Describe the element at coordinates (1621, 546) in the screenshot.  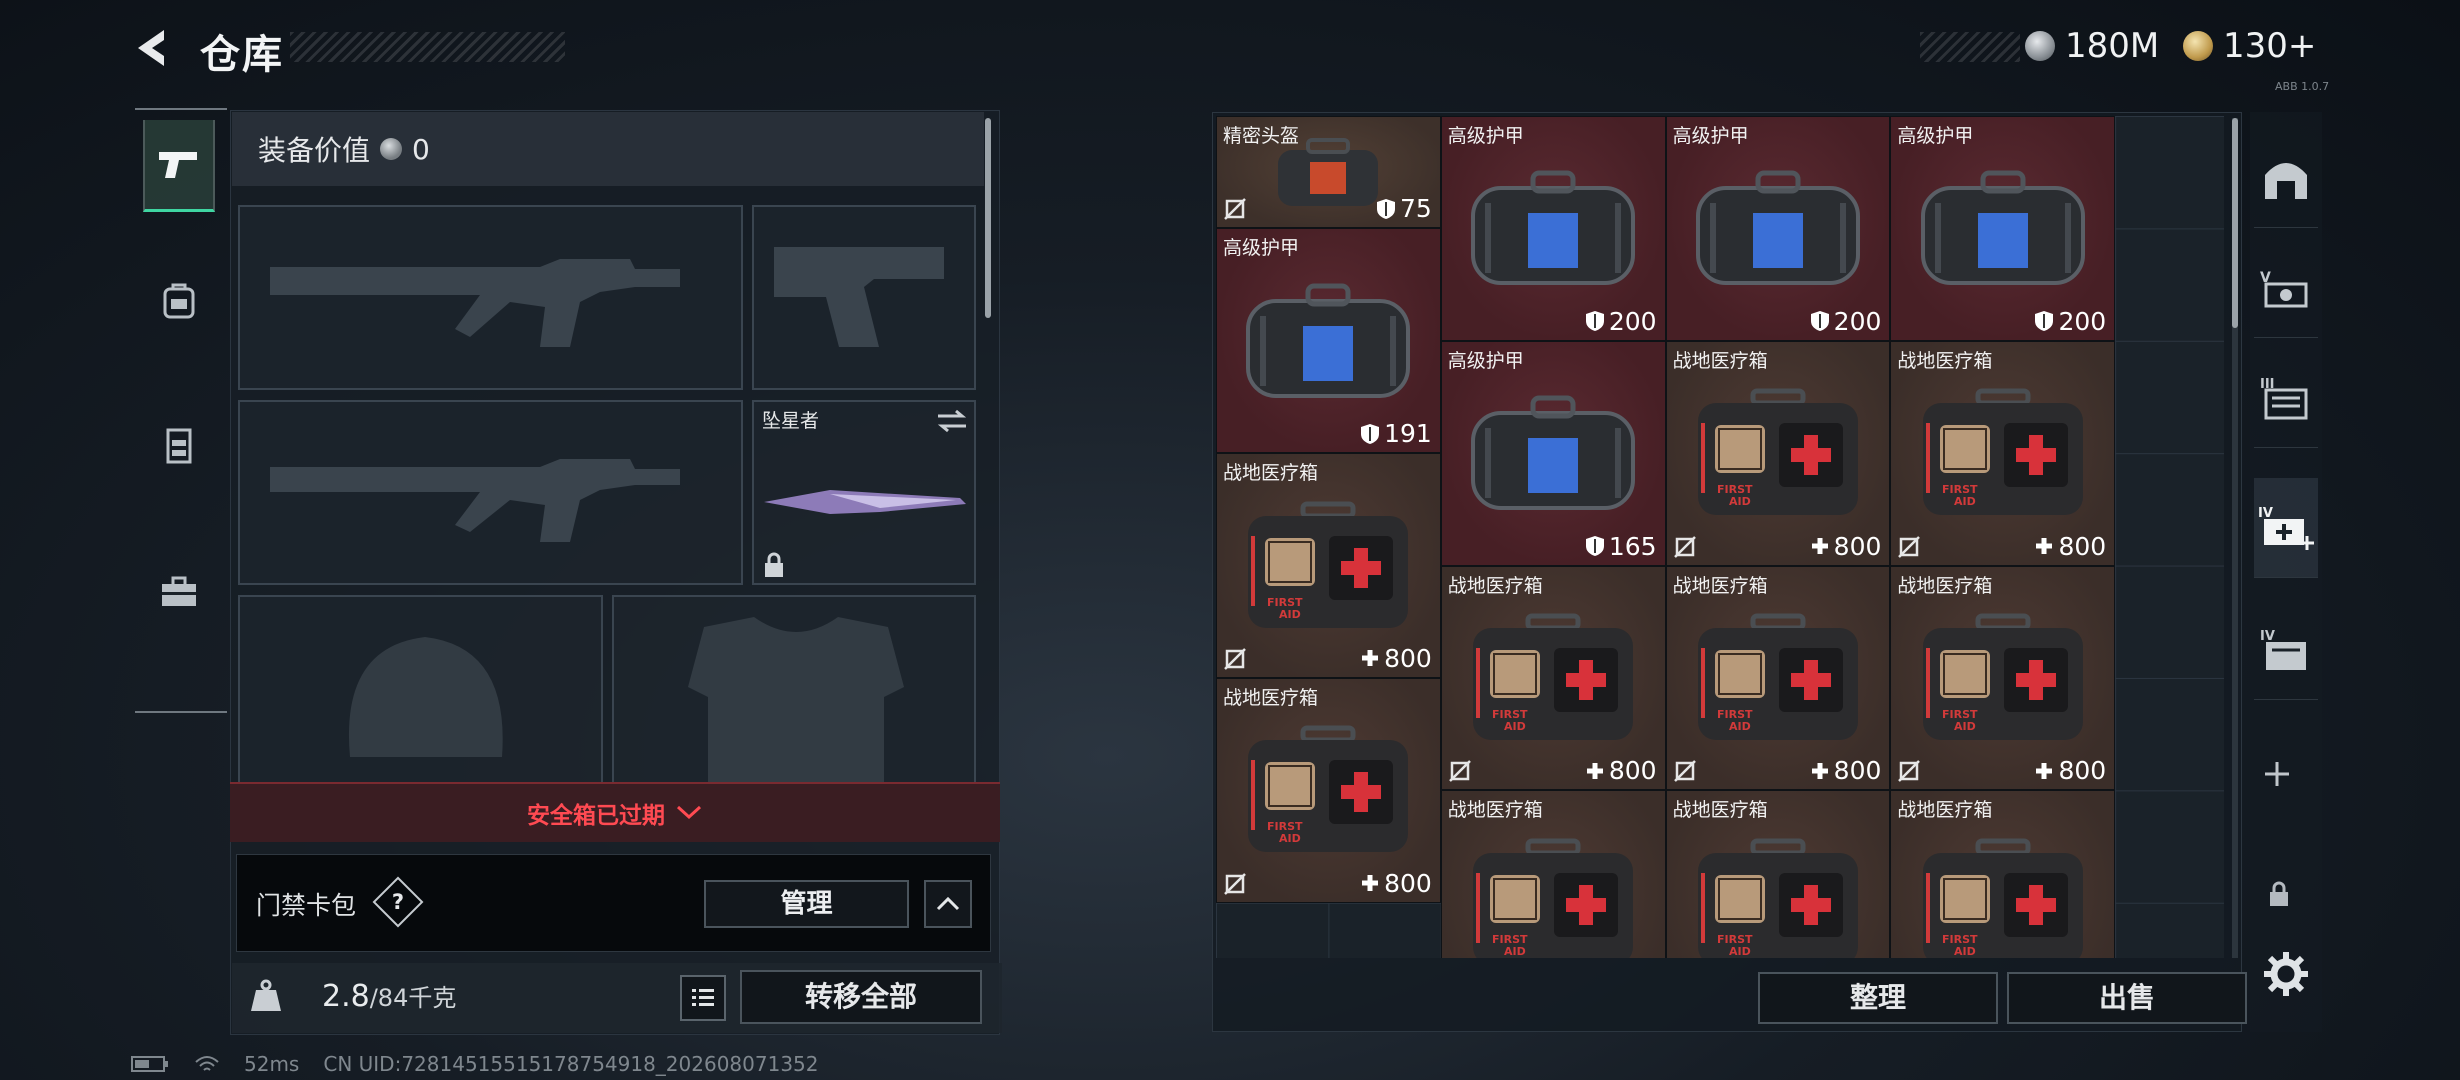
I see `item-value: 165` at that location.